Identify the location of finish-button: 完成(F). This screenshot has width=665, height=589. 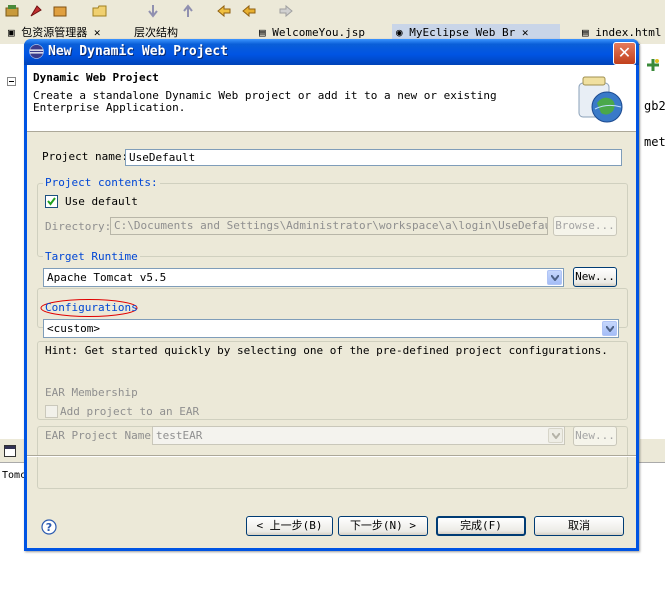
(481, 526).